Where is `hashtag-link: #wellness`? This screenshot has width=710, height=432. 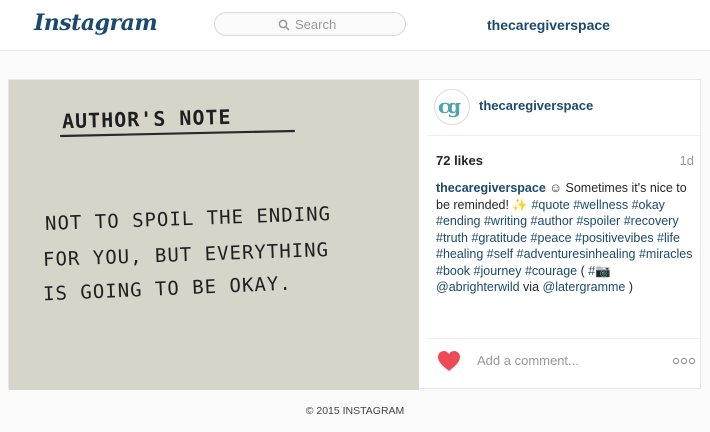
hashtag-link: #wellness is located at coordinates (600, 205).